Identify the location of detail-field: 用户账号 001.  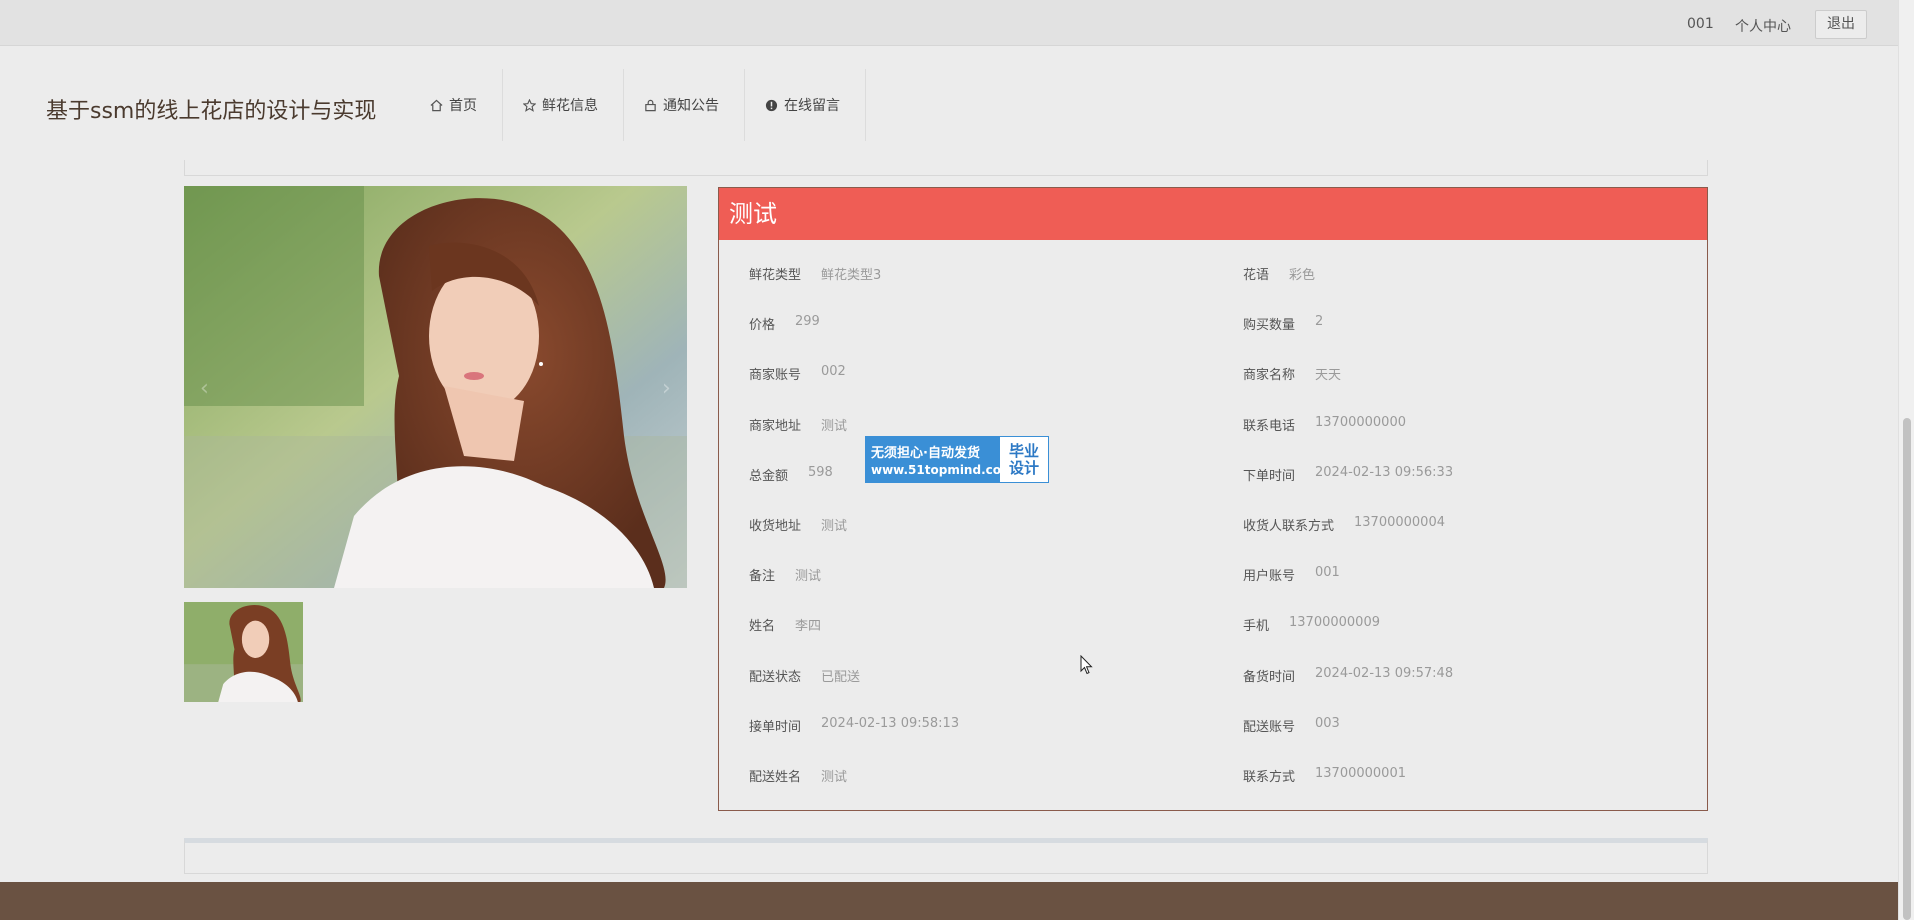
(1291, 574).